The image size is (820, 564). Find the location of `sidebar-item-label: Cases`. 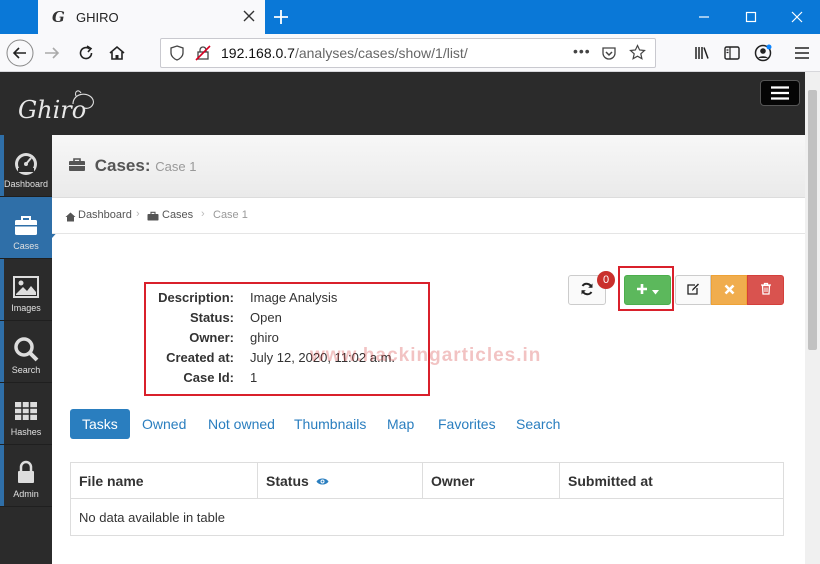

sidebar-item-label: Cases is located at coordinates (26, 246).